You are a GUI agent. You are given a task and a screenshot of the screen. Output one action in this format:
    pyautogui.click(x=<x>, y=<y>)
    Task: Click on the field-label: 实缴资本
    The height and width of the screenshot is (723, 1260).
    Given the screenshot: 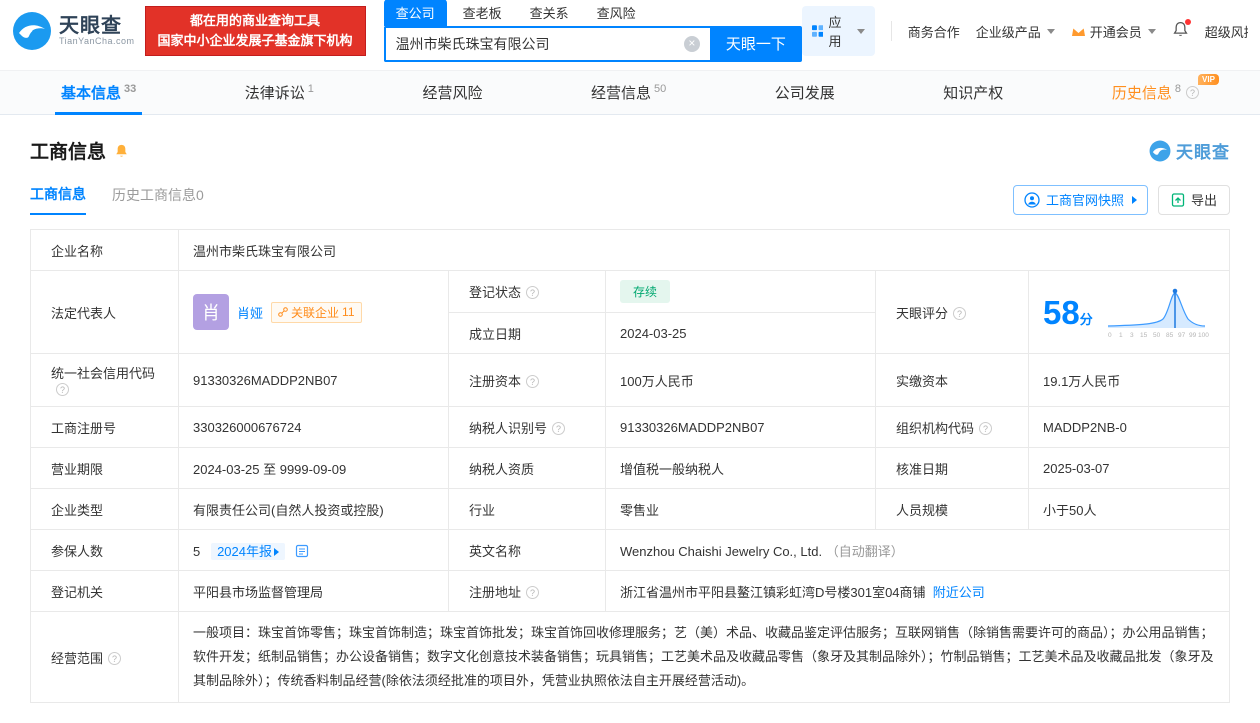 What is the action you would take?
    pyautogui.click(x=952, y=380)
    